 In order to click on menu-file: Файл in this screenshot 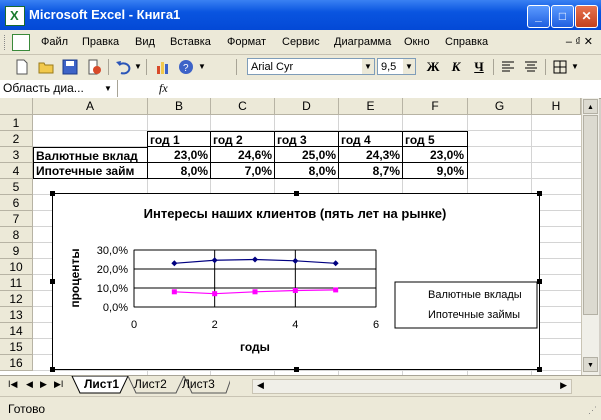, I will do `click(54, 42)`.